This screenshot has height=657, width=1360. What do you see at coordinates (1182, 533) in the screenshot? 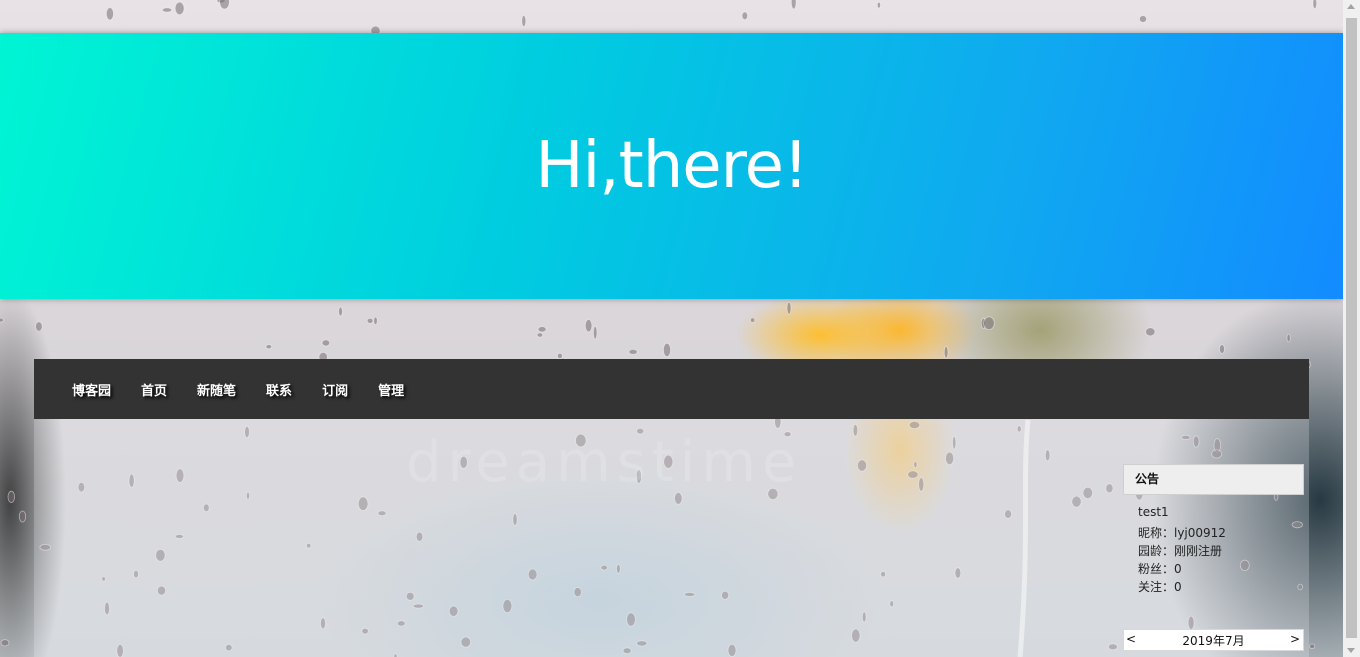
I see `profile-nickname: 昵称：lyj00912` at bounding box center [1182, 533].